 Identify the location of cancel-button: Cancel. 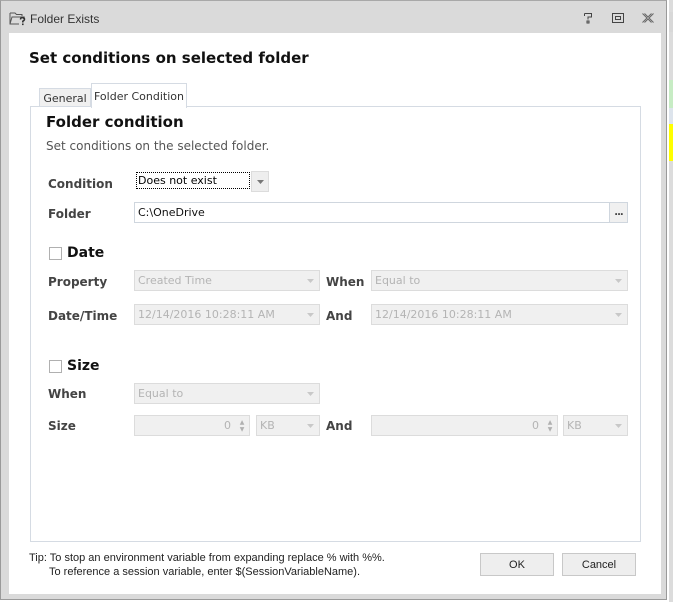
(599, 564).